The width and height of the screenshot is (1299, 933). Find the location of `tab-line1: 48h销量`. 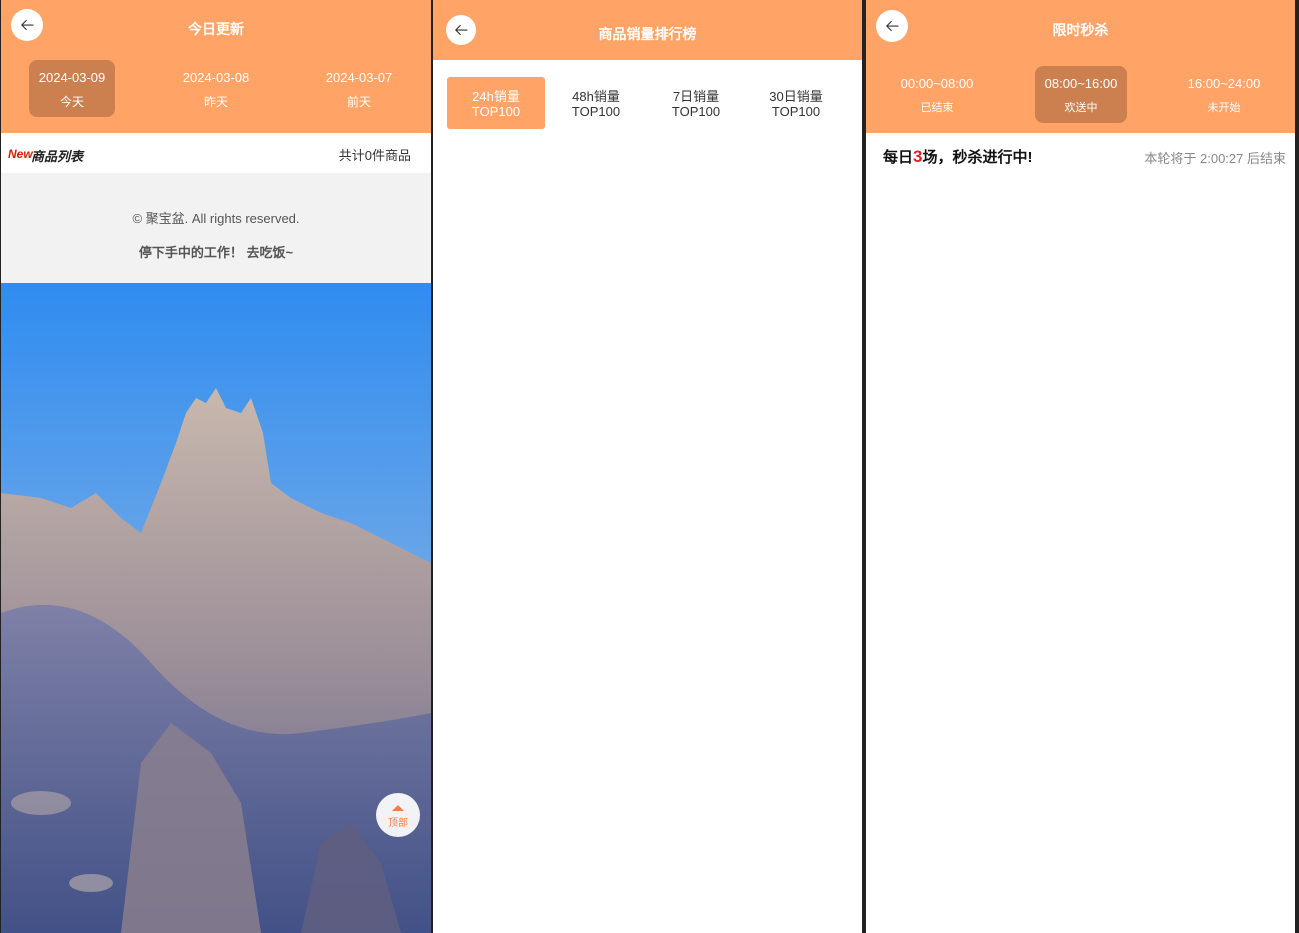

tab-line1: 48h销量 is located at coordinates (596, 96).